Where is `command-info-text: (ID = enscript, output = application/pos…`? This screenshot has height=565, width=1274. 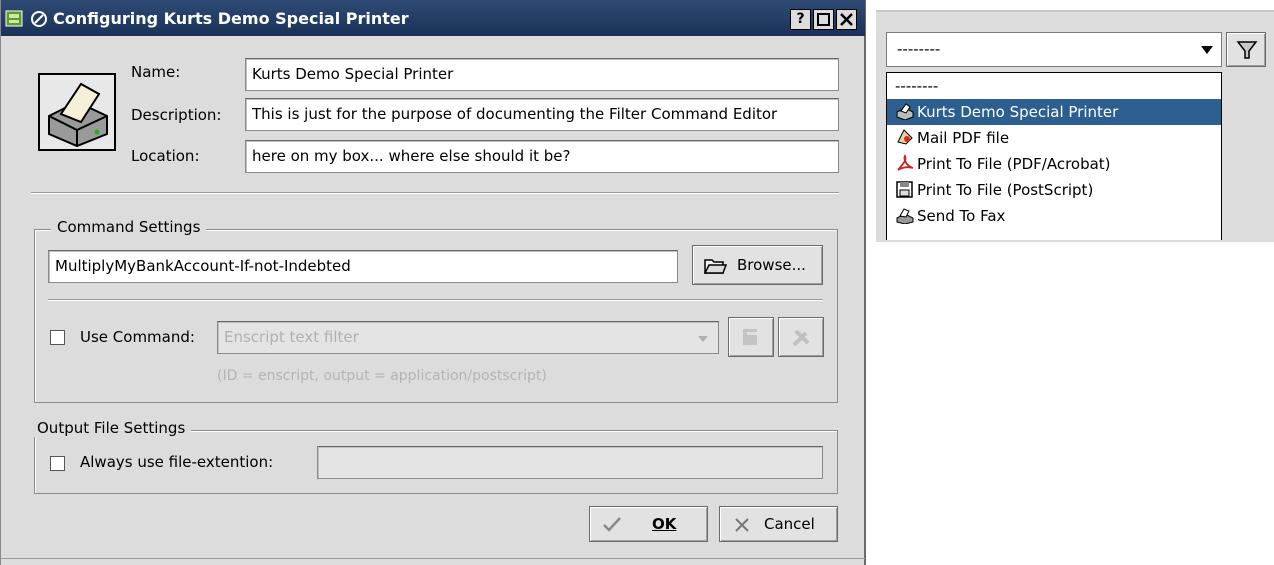
command-info-text: (ID = enscript, output = application/pos… is located at coordinates (382, 376).